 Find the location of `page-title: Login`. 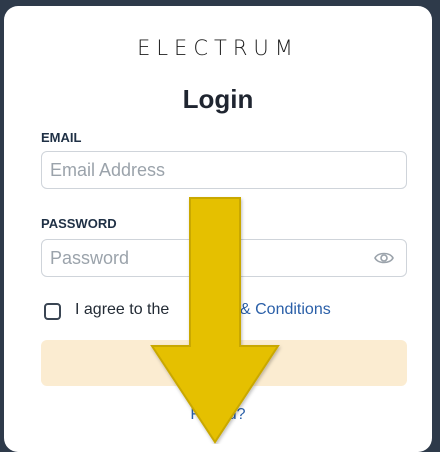

page-title: Login is located at coordinates (218, 99).